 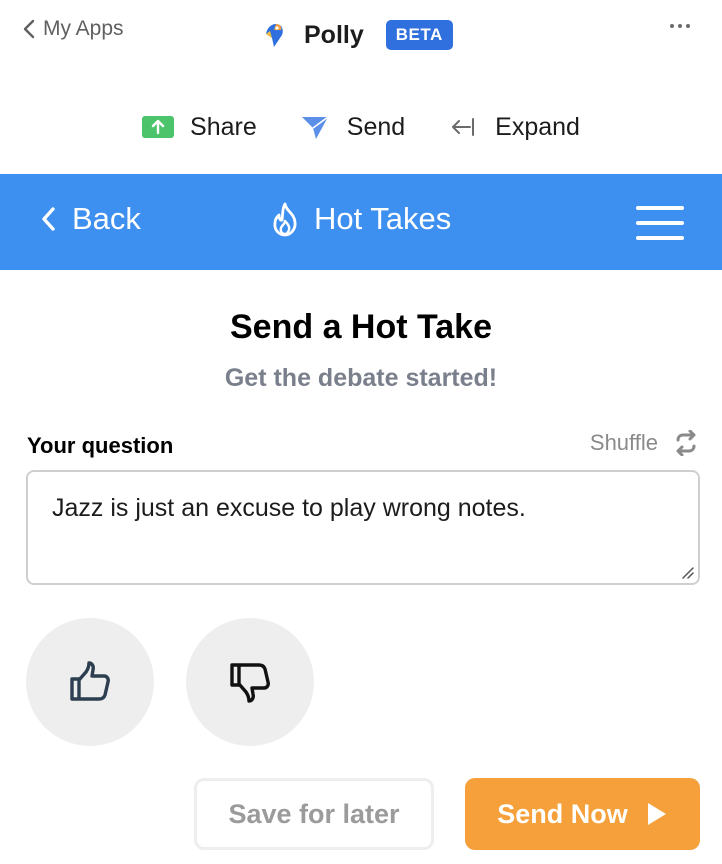 I want to click on send-label: Send, so click(x=376, y=126).